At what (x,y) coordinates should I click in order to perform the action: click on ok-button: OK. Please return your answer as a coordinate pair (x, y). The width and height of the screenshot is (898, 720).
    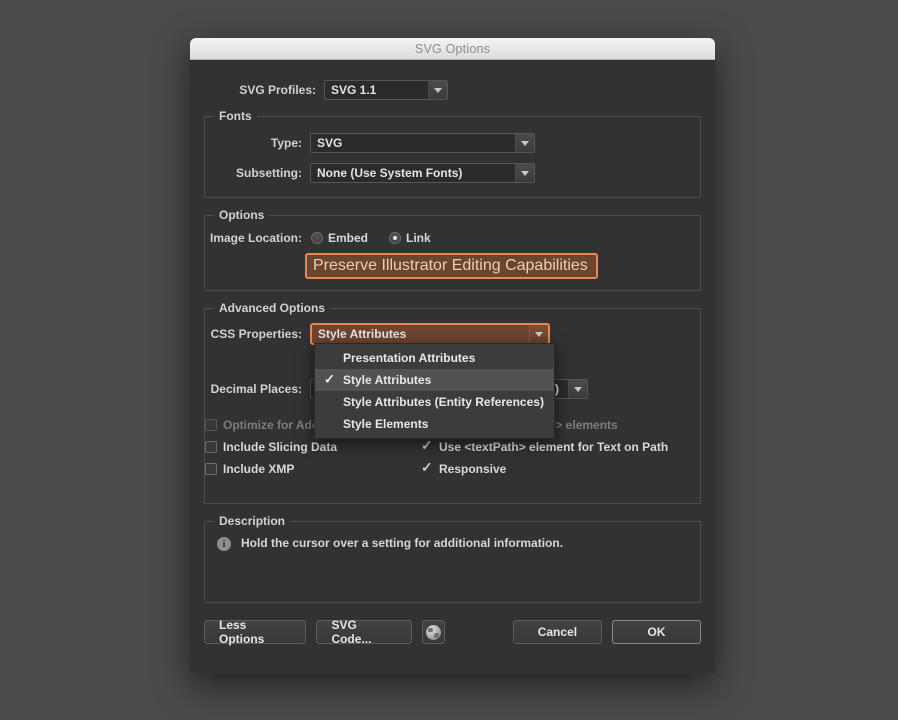
    Looking at the image, I should click on (656, 632).